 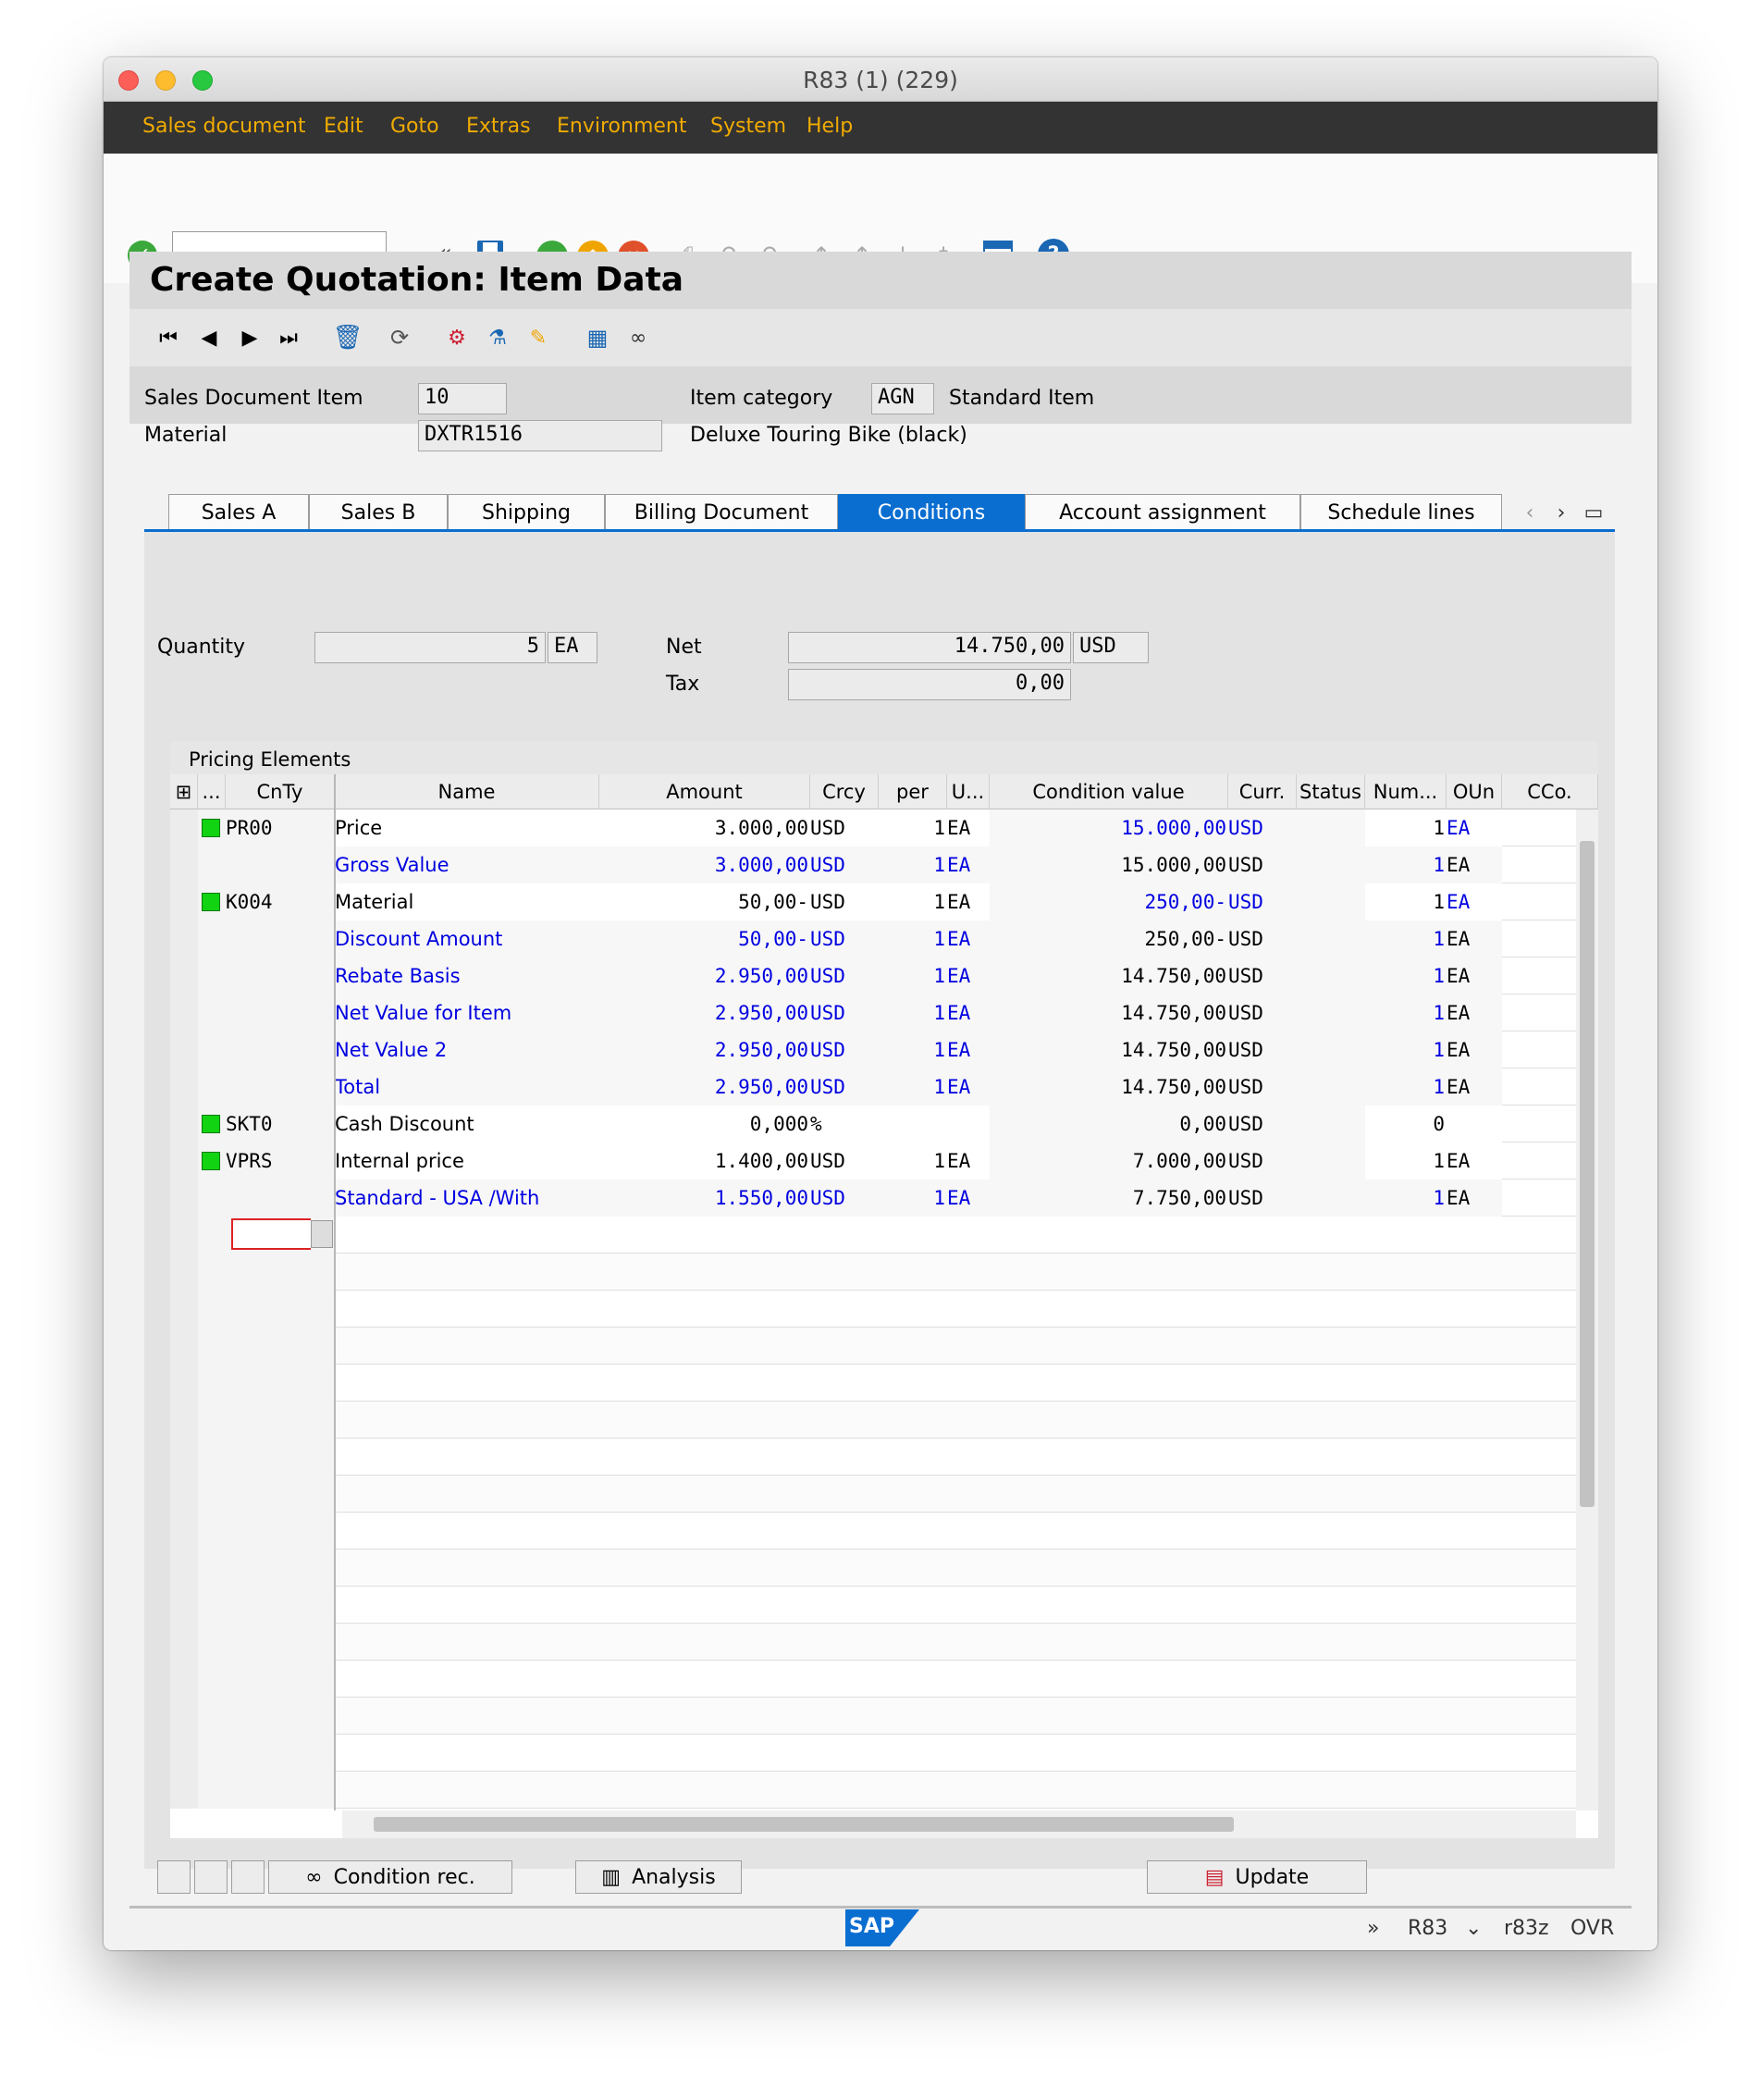 I want to click on col-header-status: Status, so click(x=1331, y=791).